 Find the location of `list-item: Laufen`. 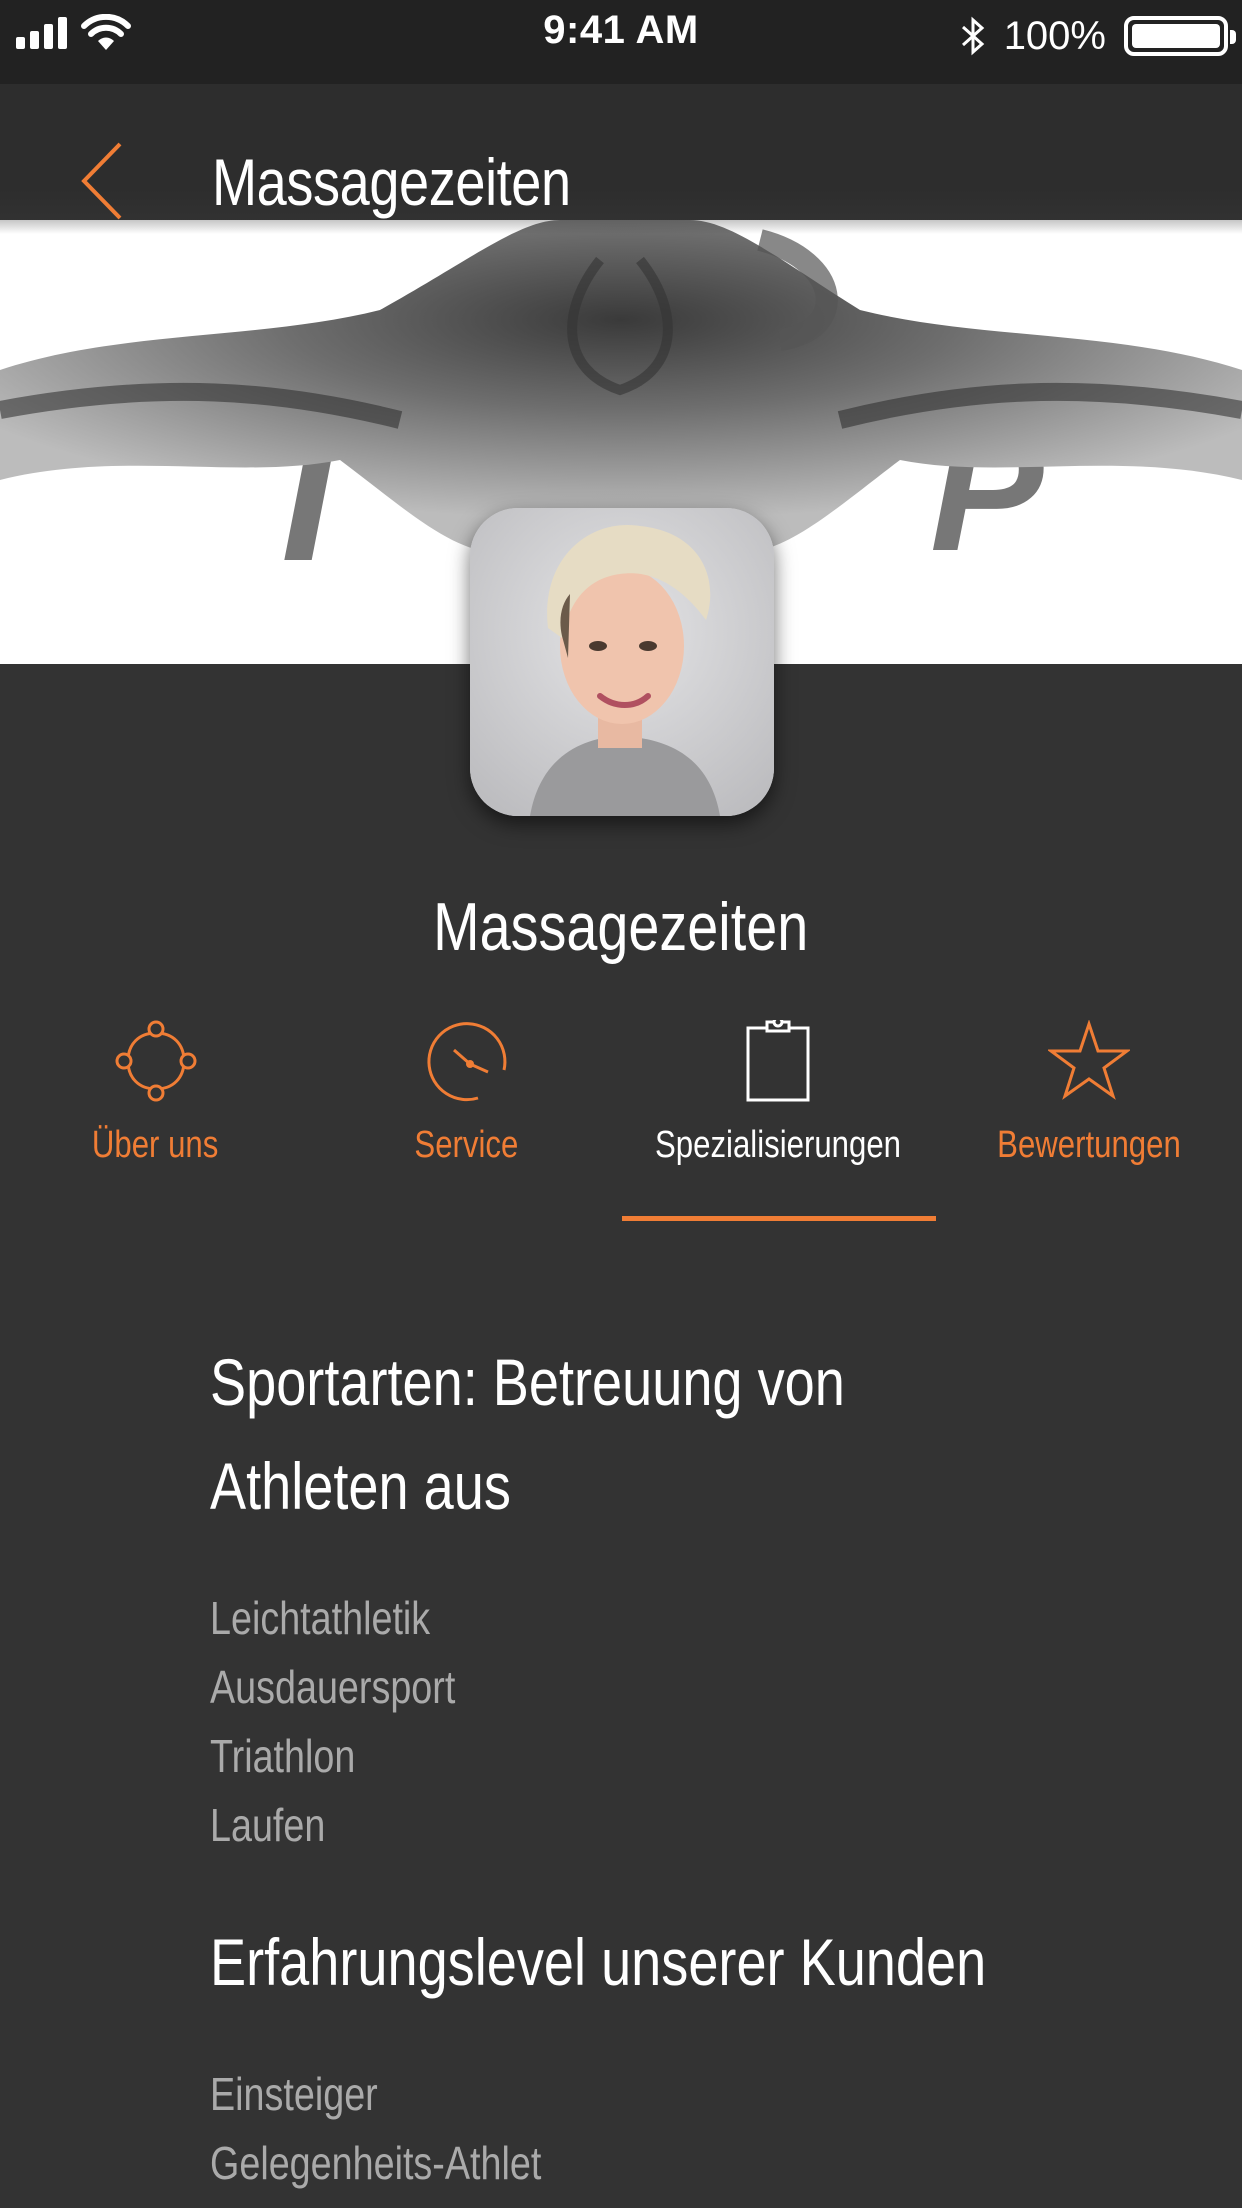

list-item: Laufen is located at coordinates (268, 1825).